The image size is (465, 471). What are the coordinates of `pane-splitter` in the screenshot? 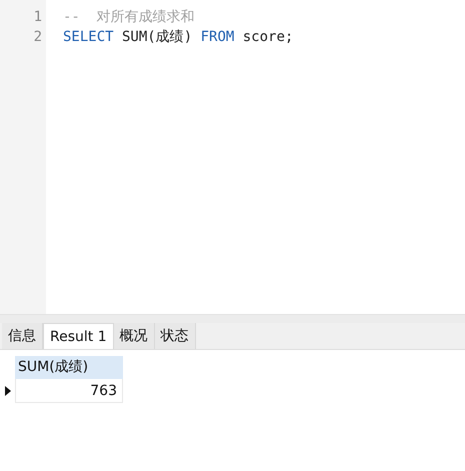 It's located at (232, 318).